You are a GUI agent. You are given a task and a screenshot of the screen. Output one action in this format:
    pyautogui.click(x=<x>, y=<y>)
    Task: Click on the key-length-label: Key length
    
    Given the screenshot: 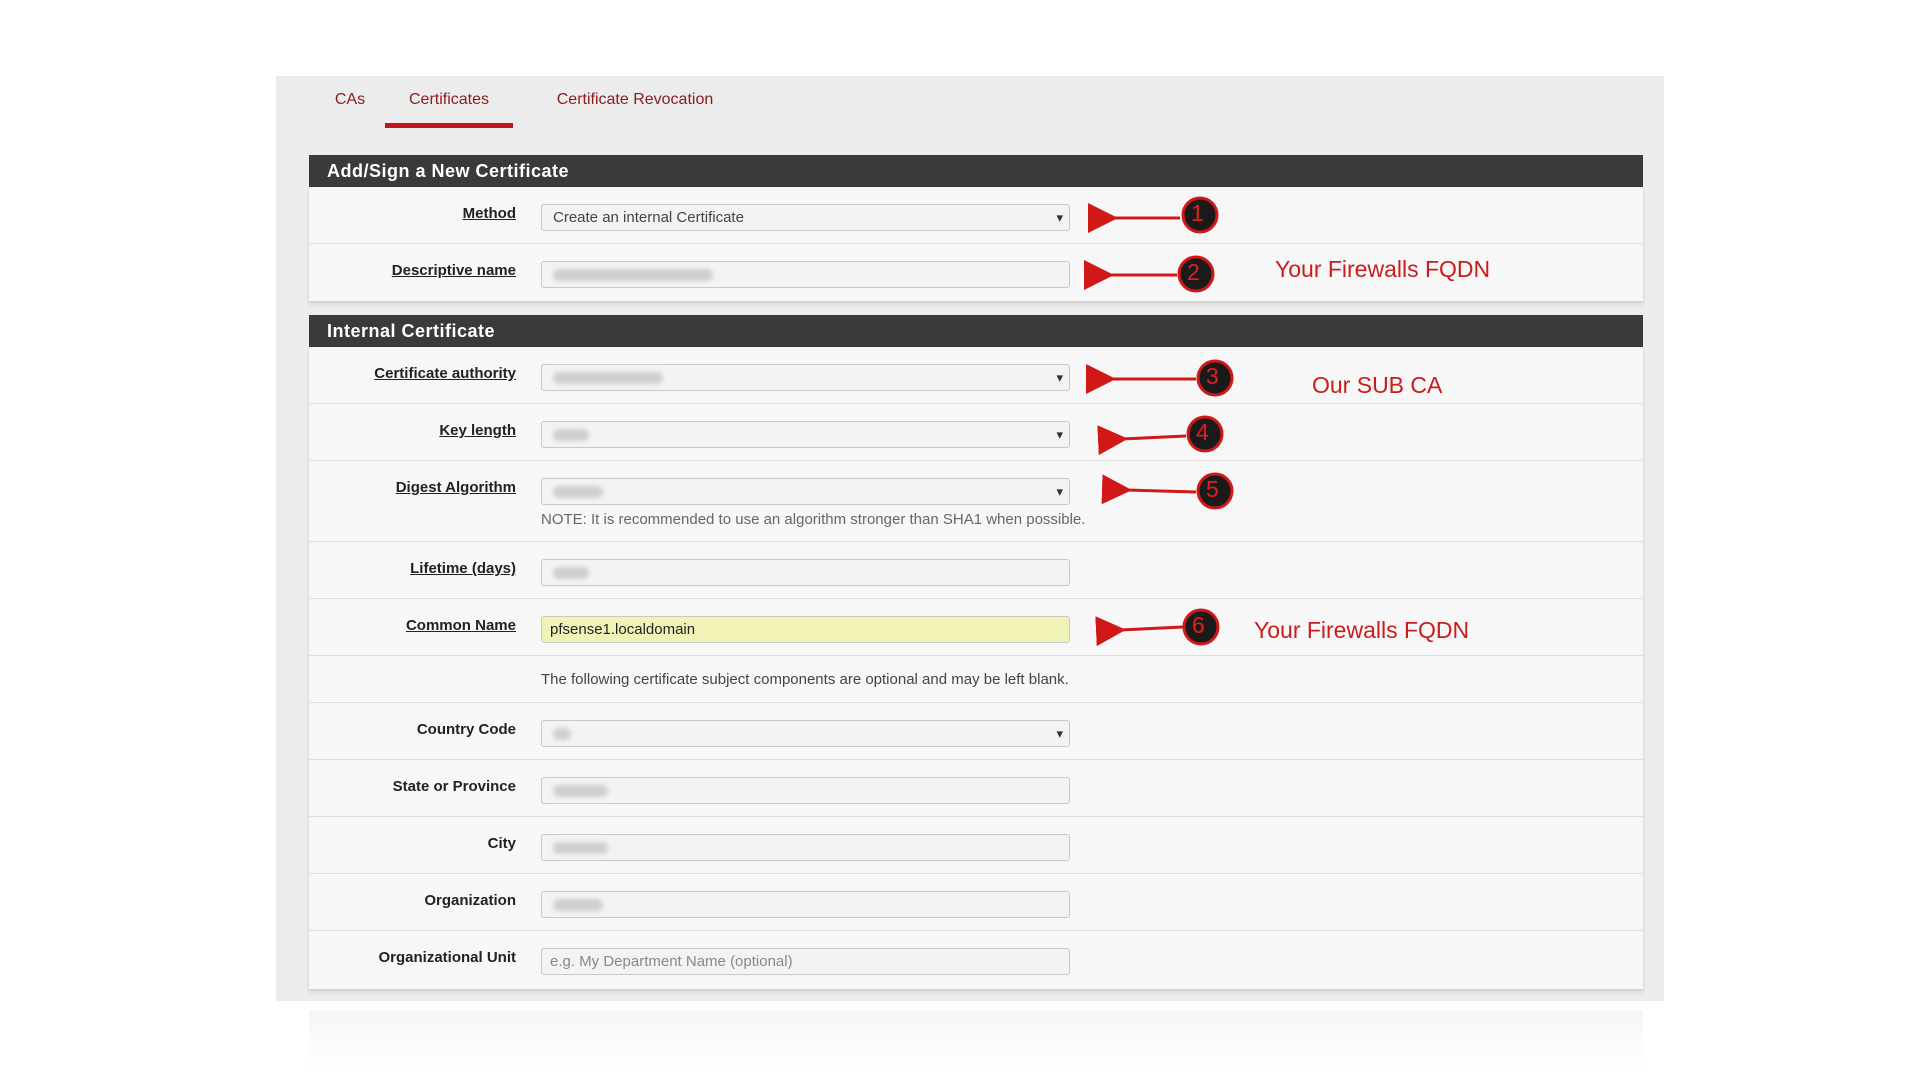 What is the action you would take?
    pyautogui.click(x=477, y=430)
    